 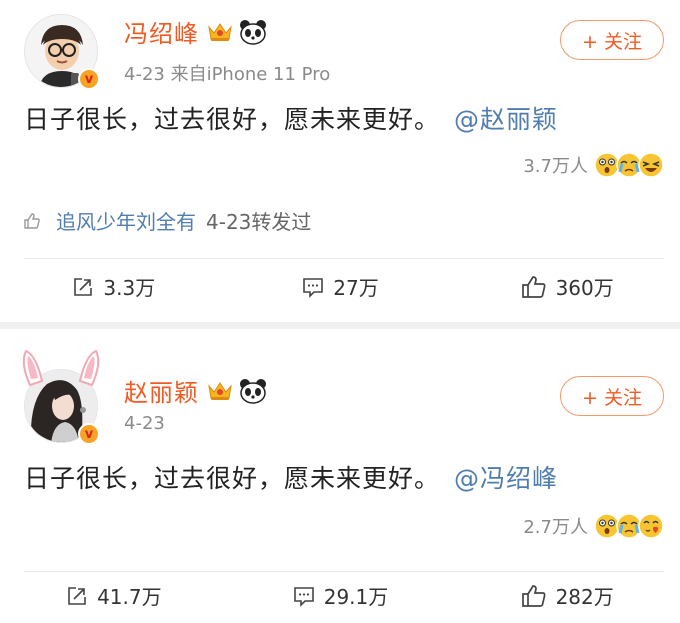 I want to click on author-row: 冯绍峰, so click(x=195, y=31).